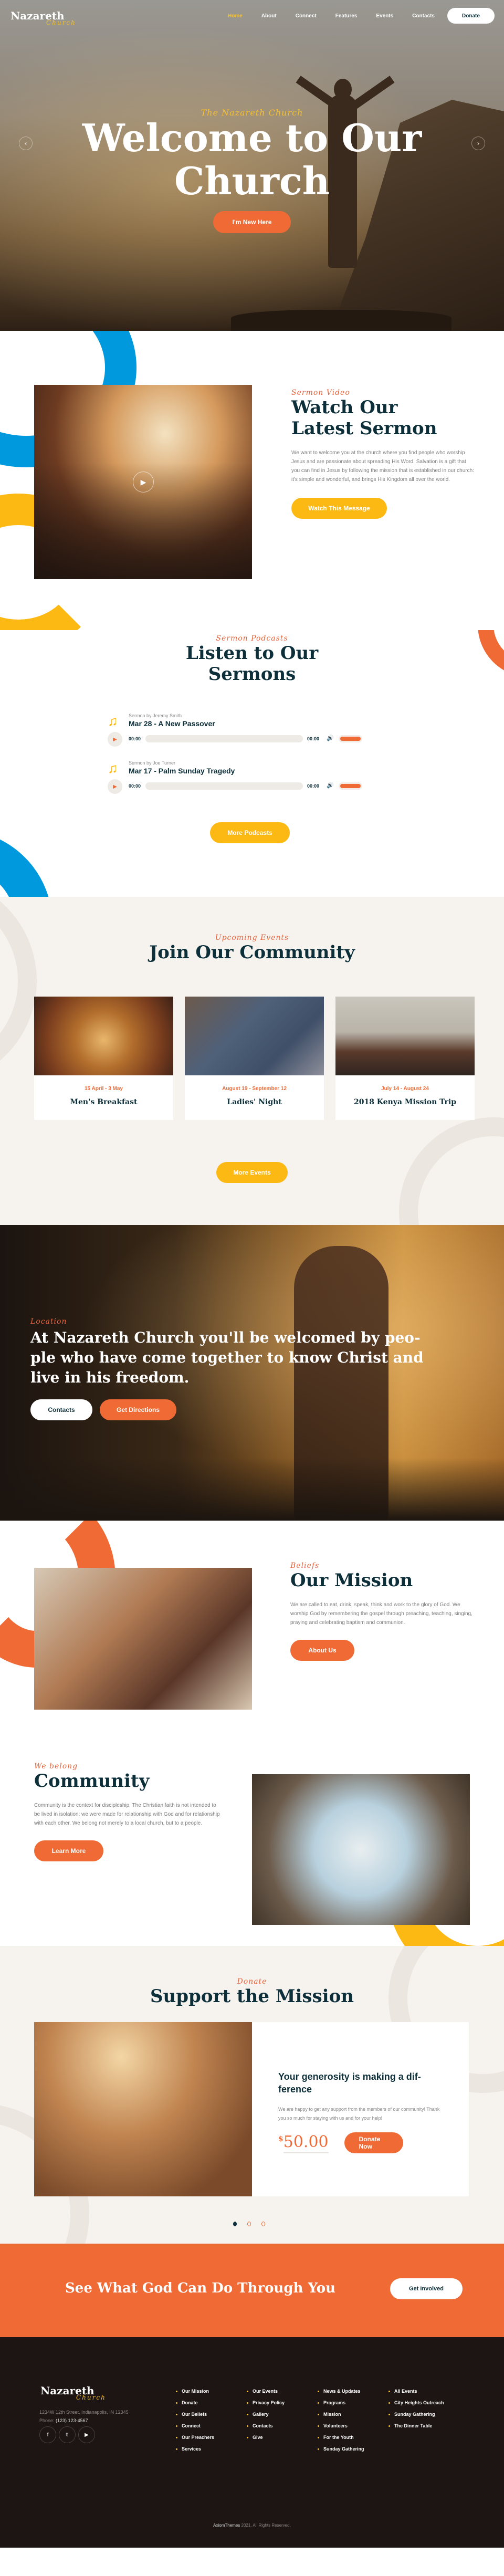  I want to click on twitter-icon: 𝕥, so click(67, 2435).